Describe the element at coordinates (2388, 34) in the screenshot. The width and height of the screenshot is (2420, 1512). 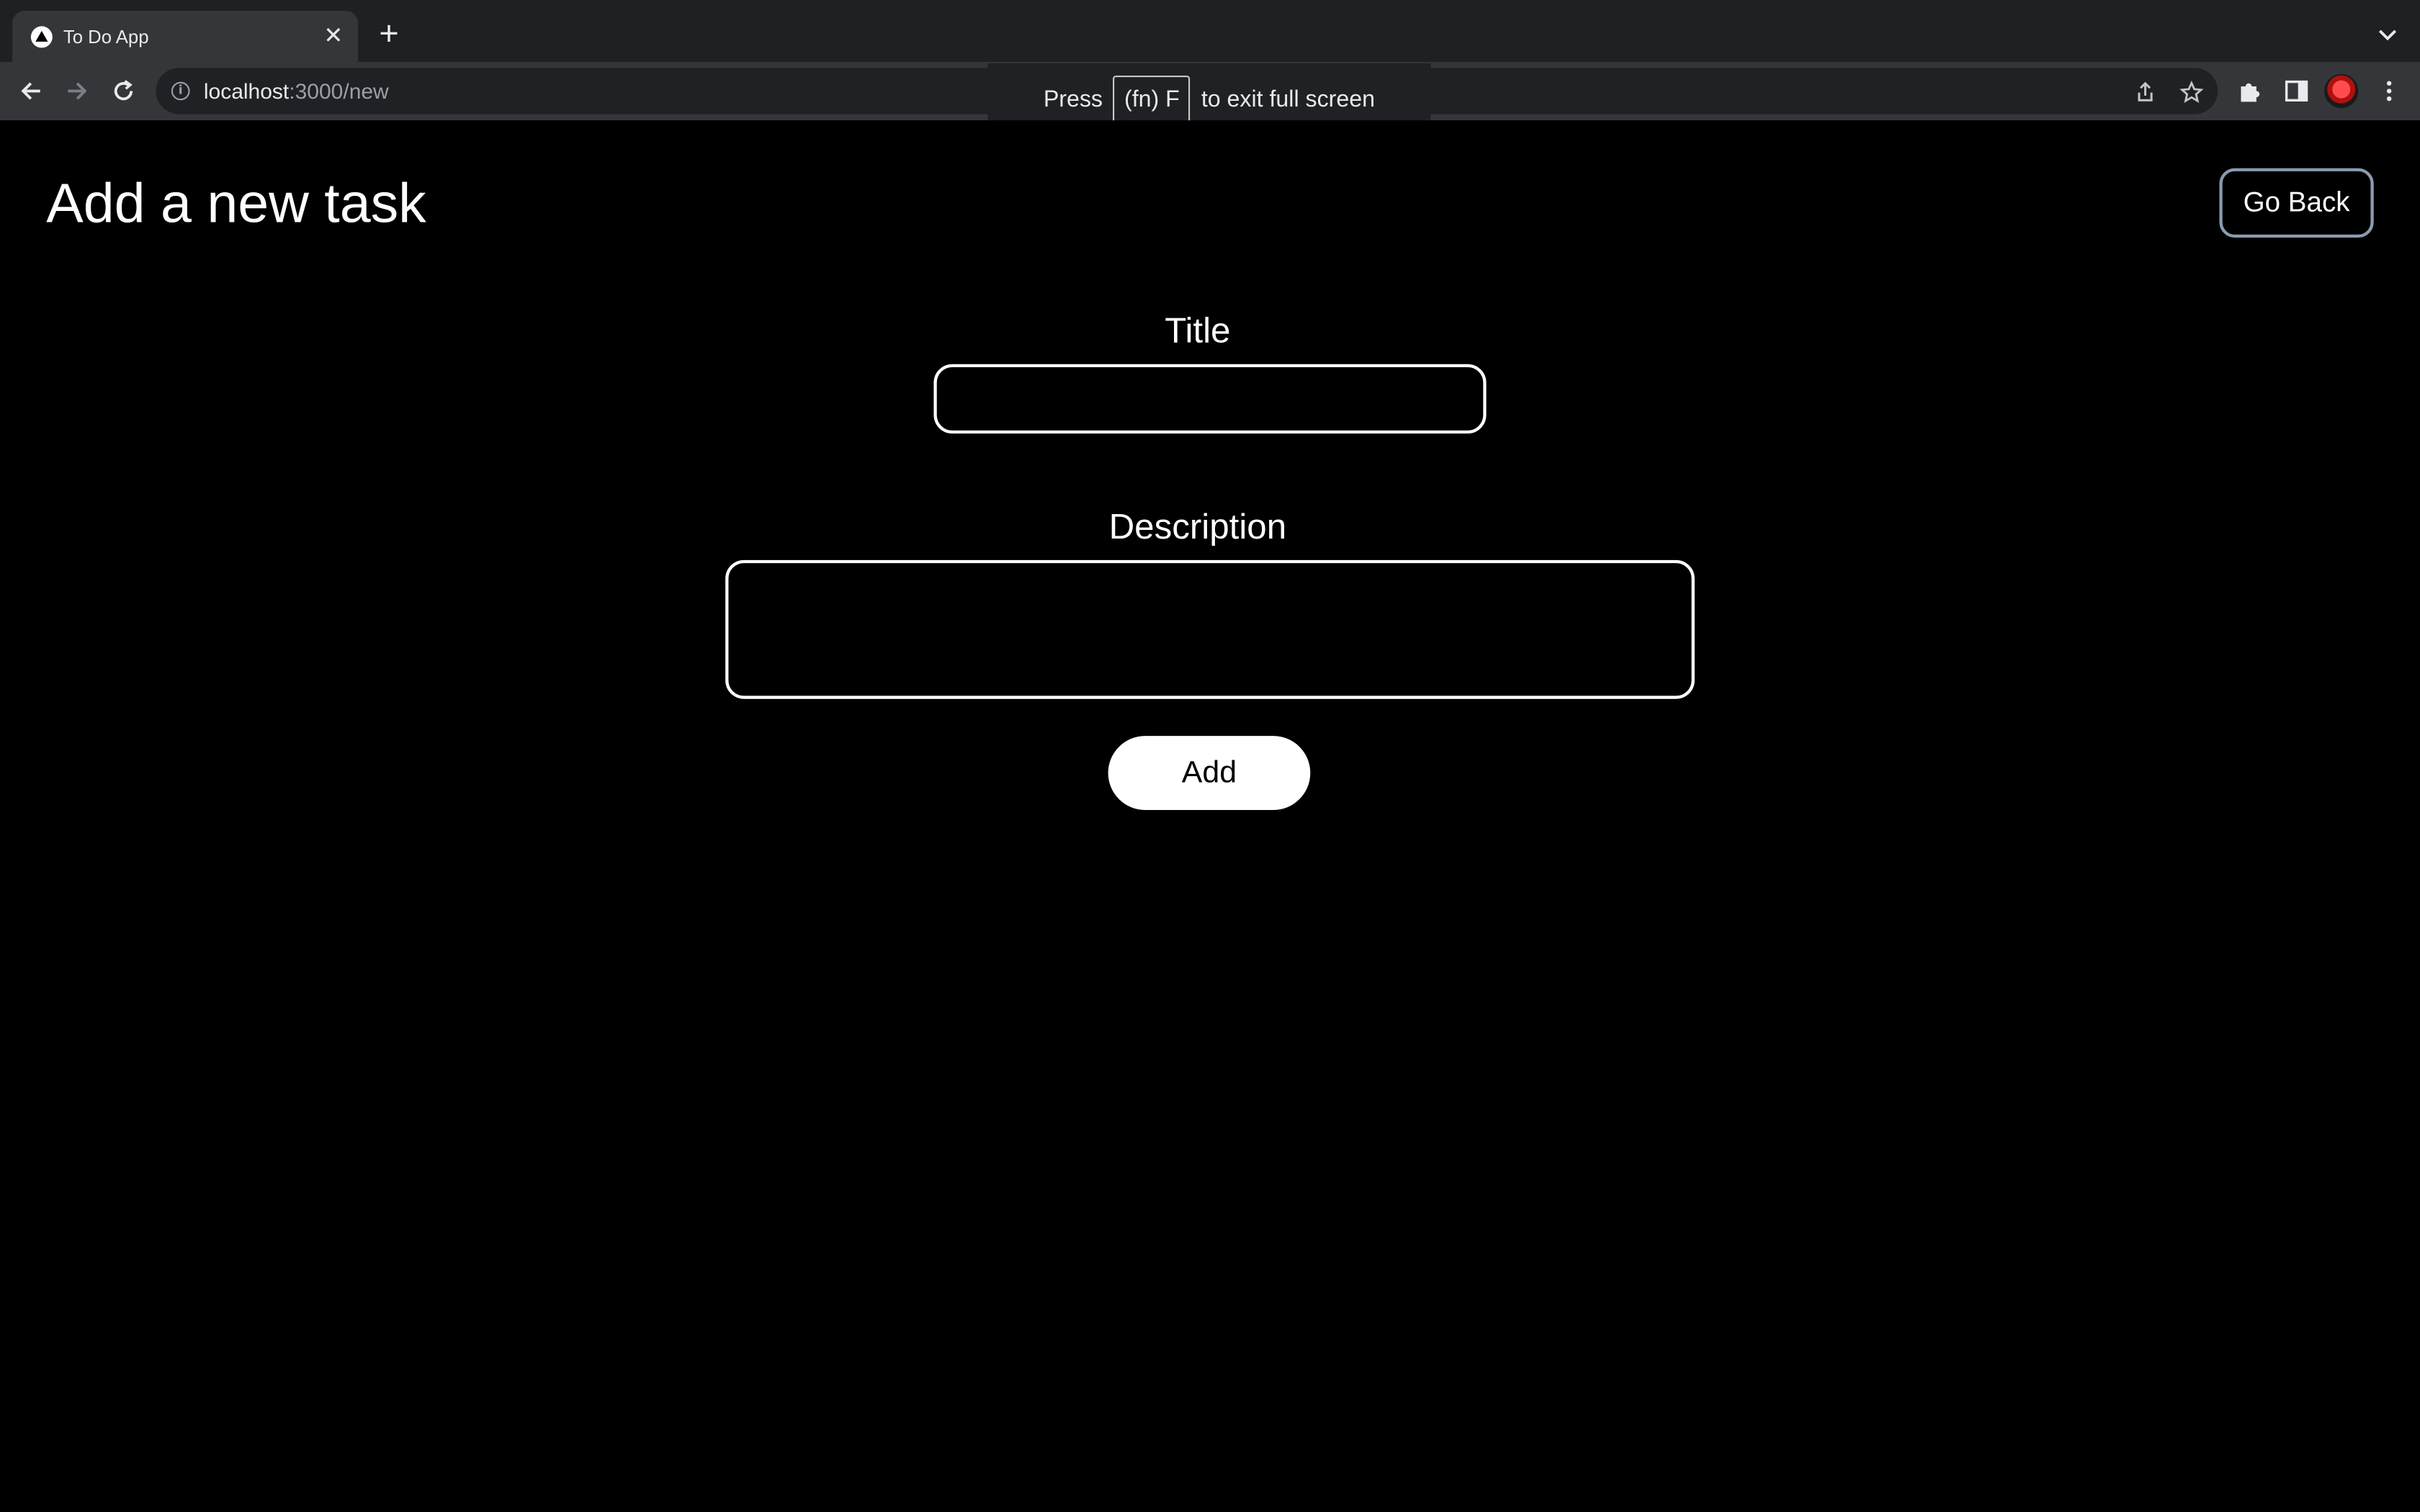
I see `tab-search-chevron-icon` at that location.